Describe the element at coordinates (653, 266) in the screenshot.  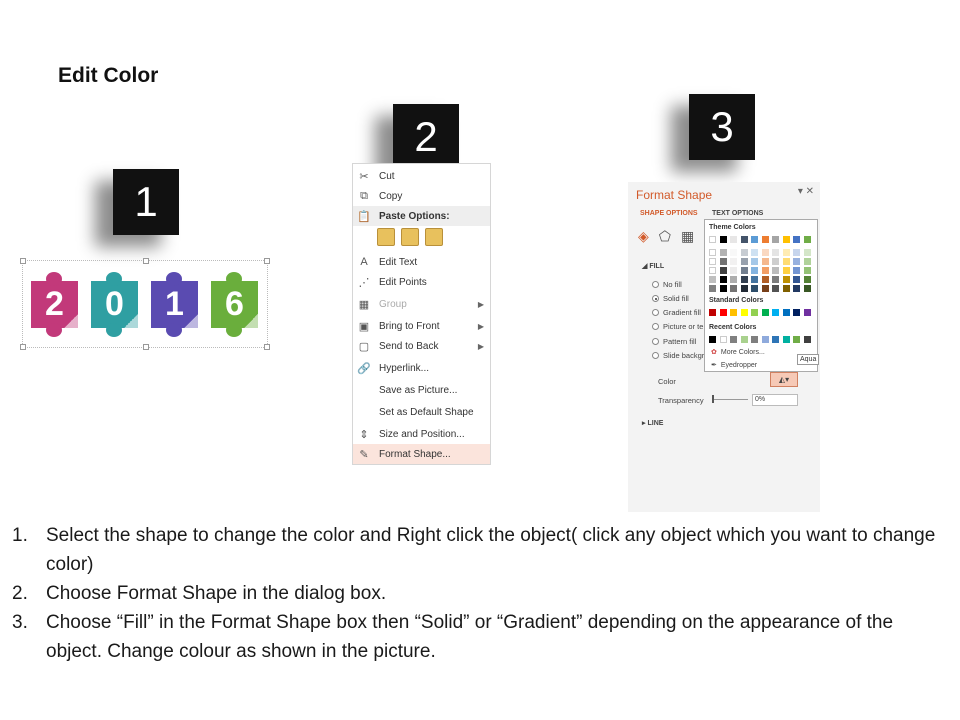
I see `fill-section-header: ◢ FILL` at that location.